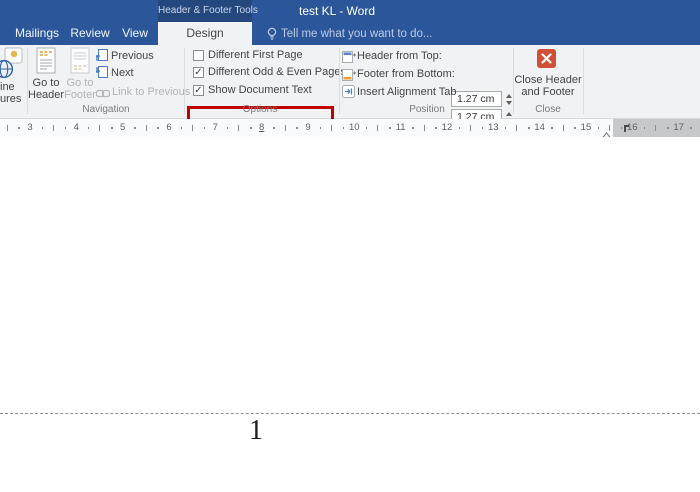  I want to click on title-bar: Header & Footer Tools test KL - Word, so click(350, 11).